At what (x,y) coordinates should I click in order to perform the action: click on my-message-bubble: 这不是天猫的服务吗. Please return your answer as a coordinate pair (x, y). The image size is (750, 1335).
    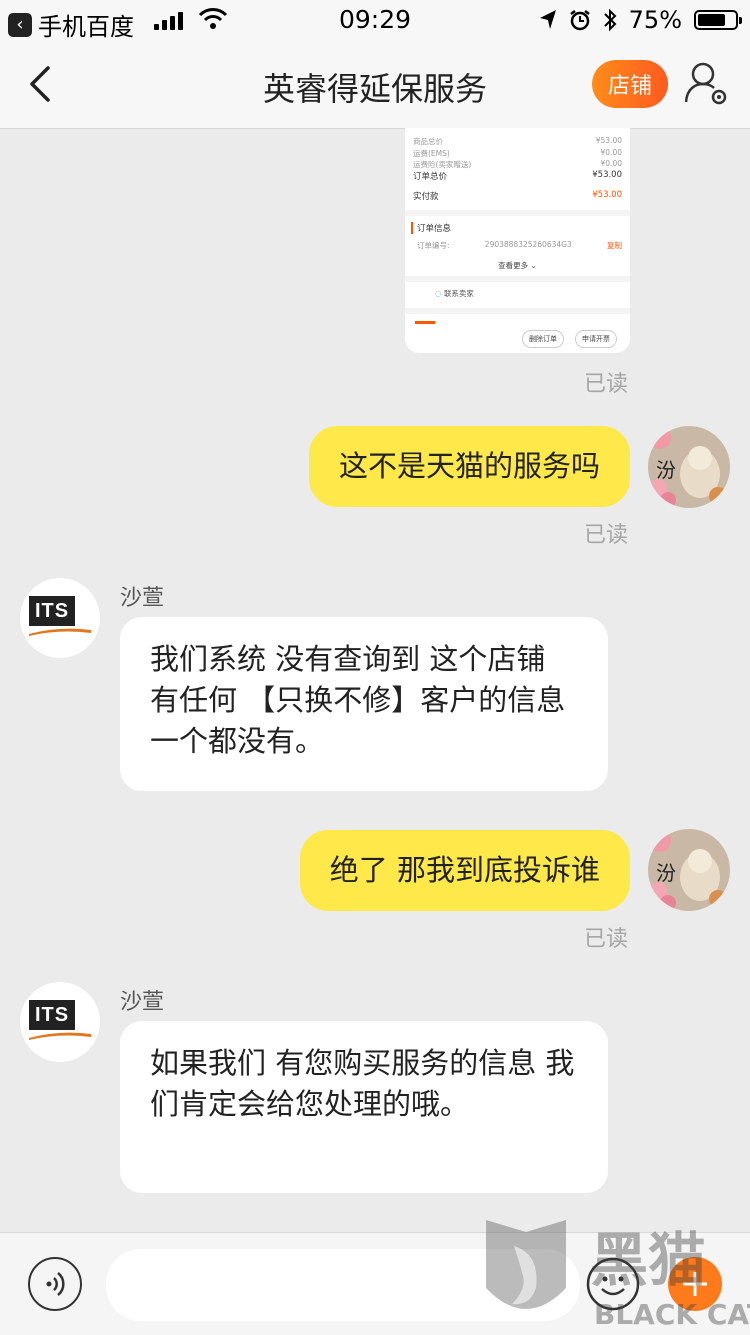
    Looking at the image, I should click on (469, 466).